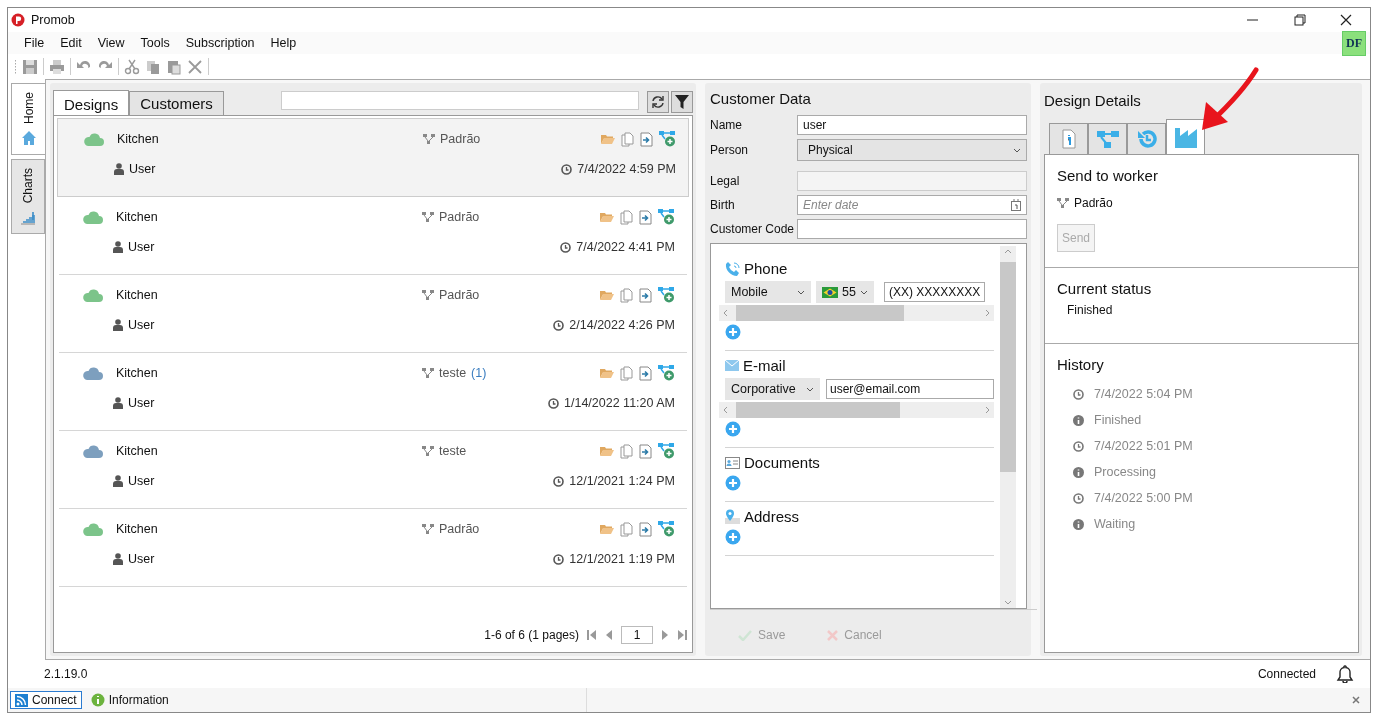 This screenshot has width=1379, height=721. I want to click on tab: Designs, so click(91, 102).